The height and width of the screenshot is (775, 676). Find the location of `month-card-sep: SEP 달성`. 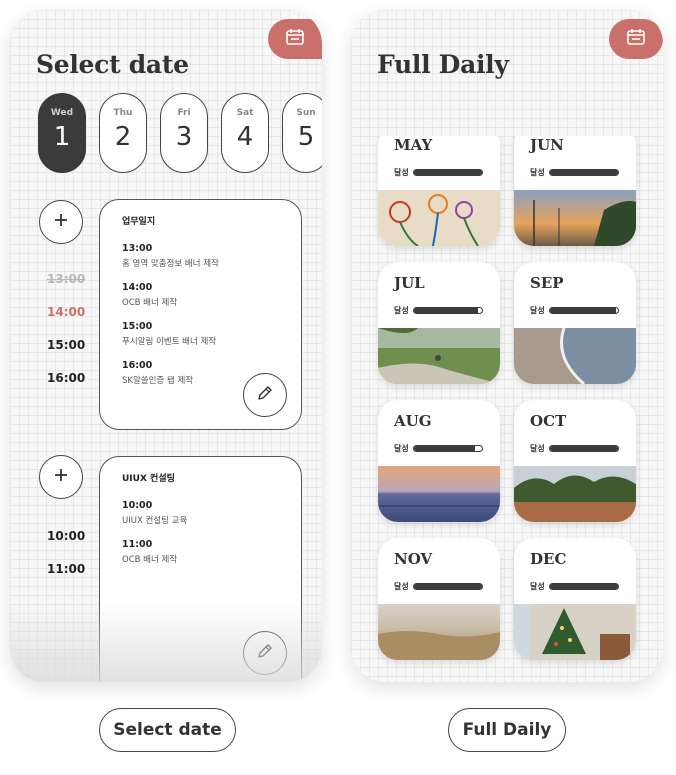

month-card-sep: SEP 달성 is located at coordinates (575, 323).